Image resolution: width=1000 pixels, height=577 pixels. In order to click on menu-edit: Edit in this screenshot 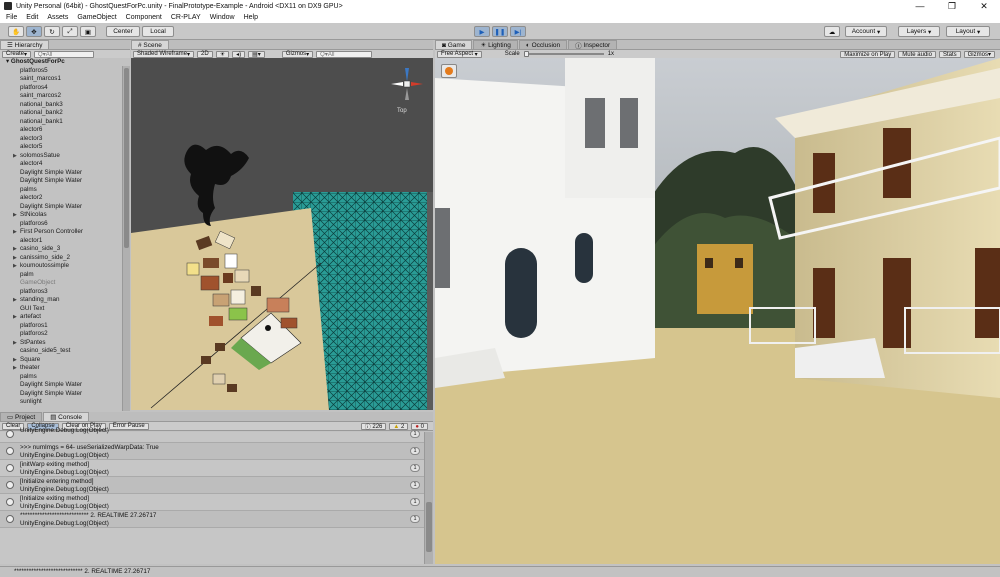, I will do `click(32, 17)`.